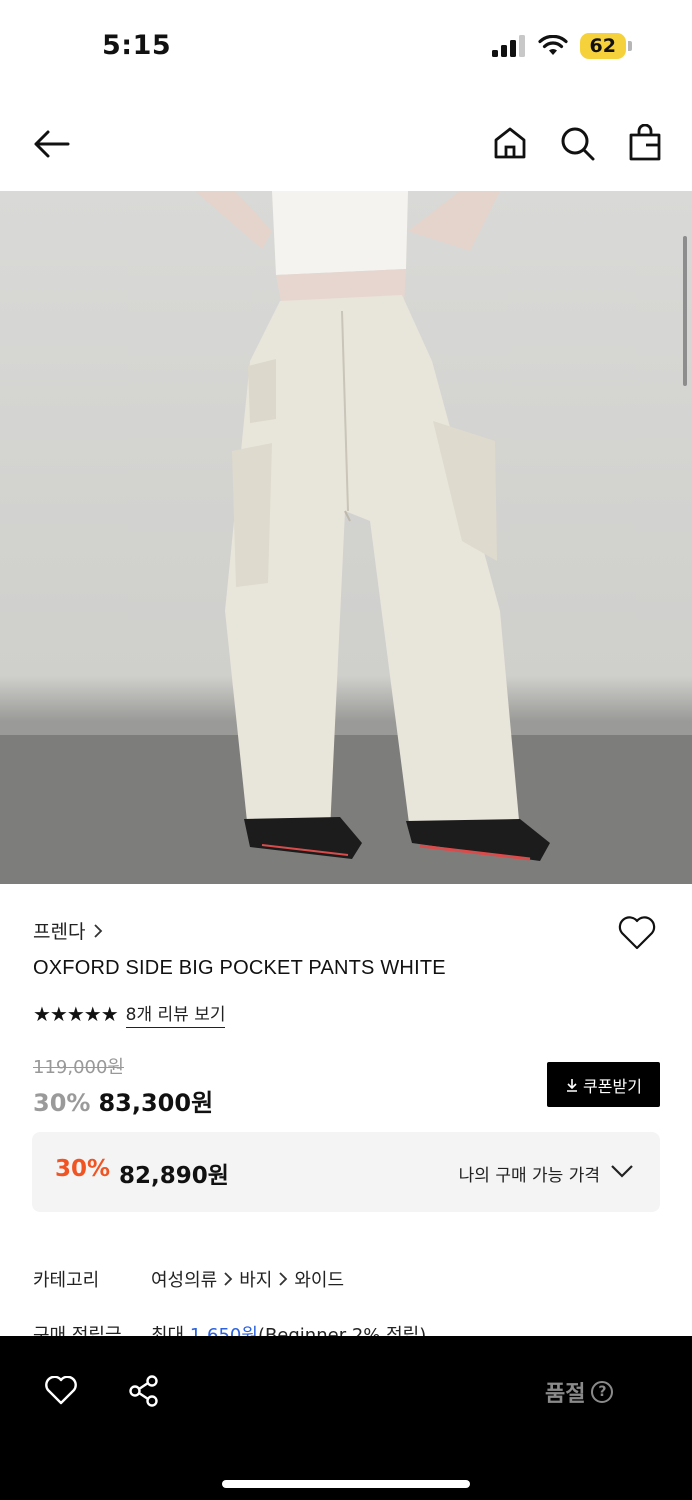 This screenshot has height=1500, width=692. What do you see at coordinates (510, 143) in the screenshot?
I see `home-icon` at bounding box center [510, 143].